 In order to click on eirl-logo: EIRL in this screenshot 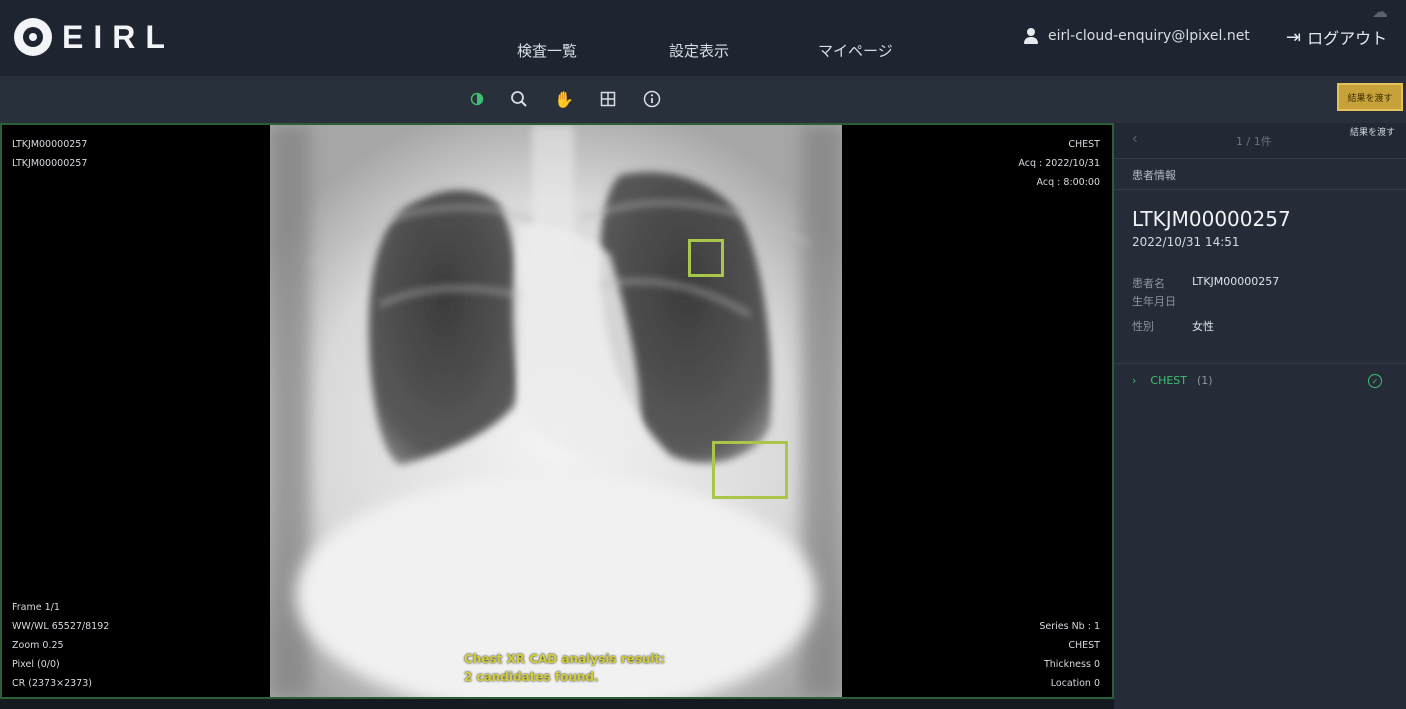, I will do `click(94, 37)`.